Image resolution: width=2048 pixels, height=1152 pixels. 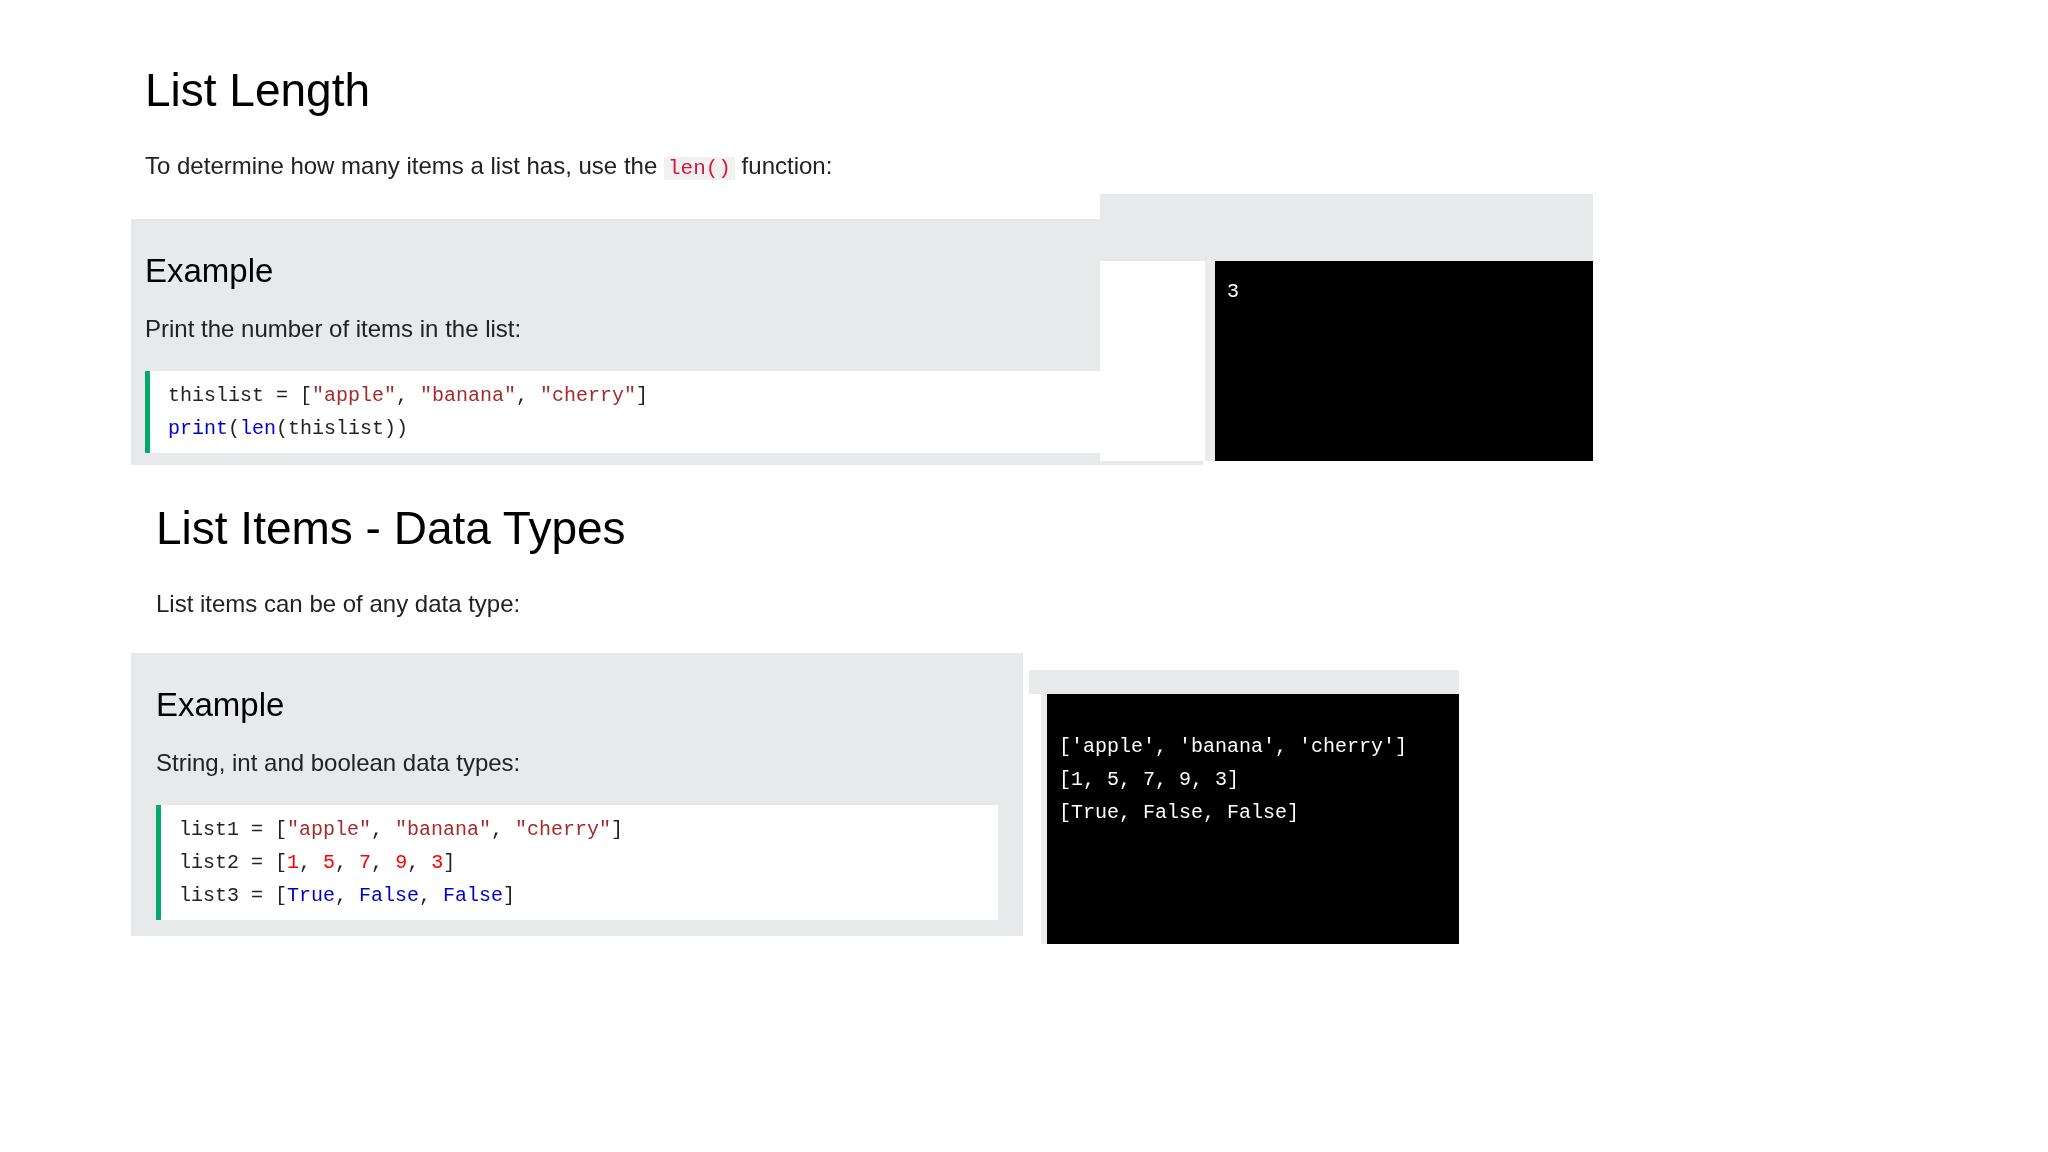 I want to click on code-line: thislist = ["apple", "banana", "cherry"], so click(x=408, y=396).